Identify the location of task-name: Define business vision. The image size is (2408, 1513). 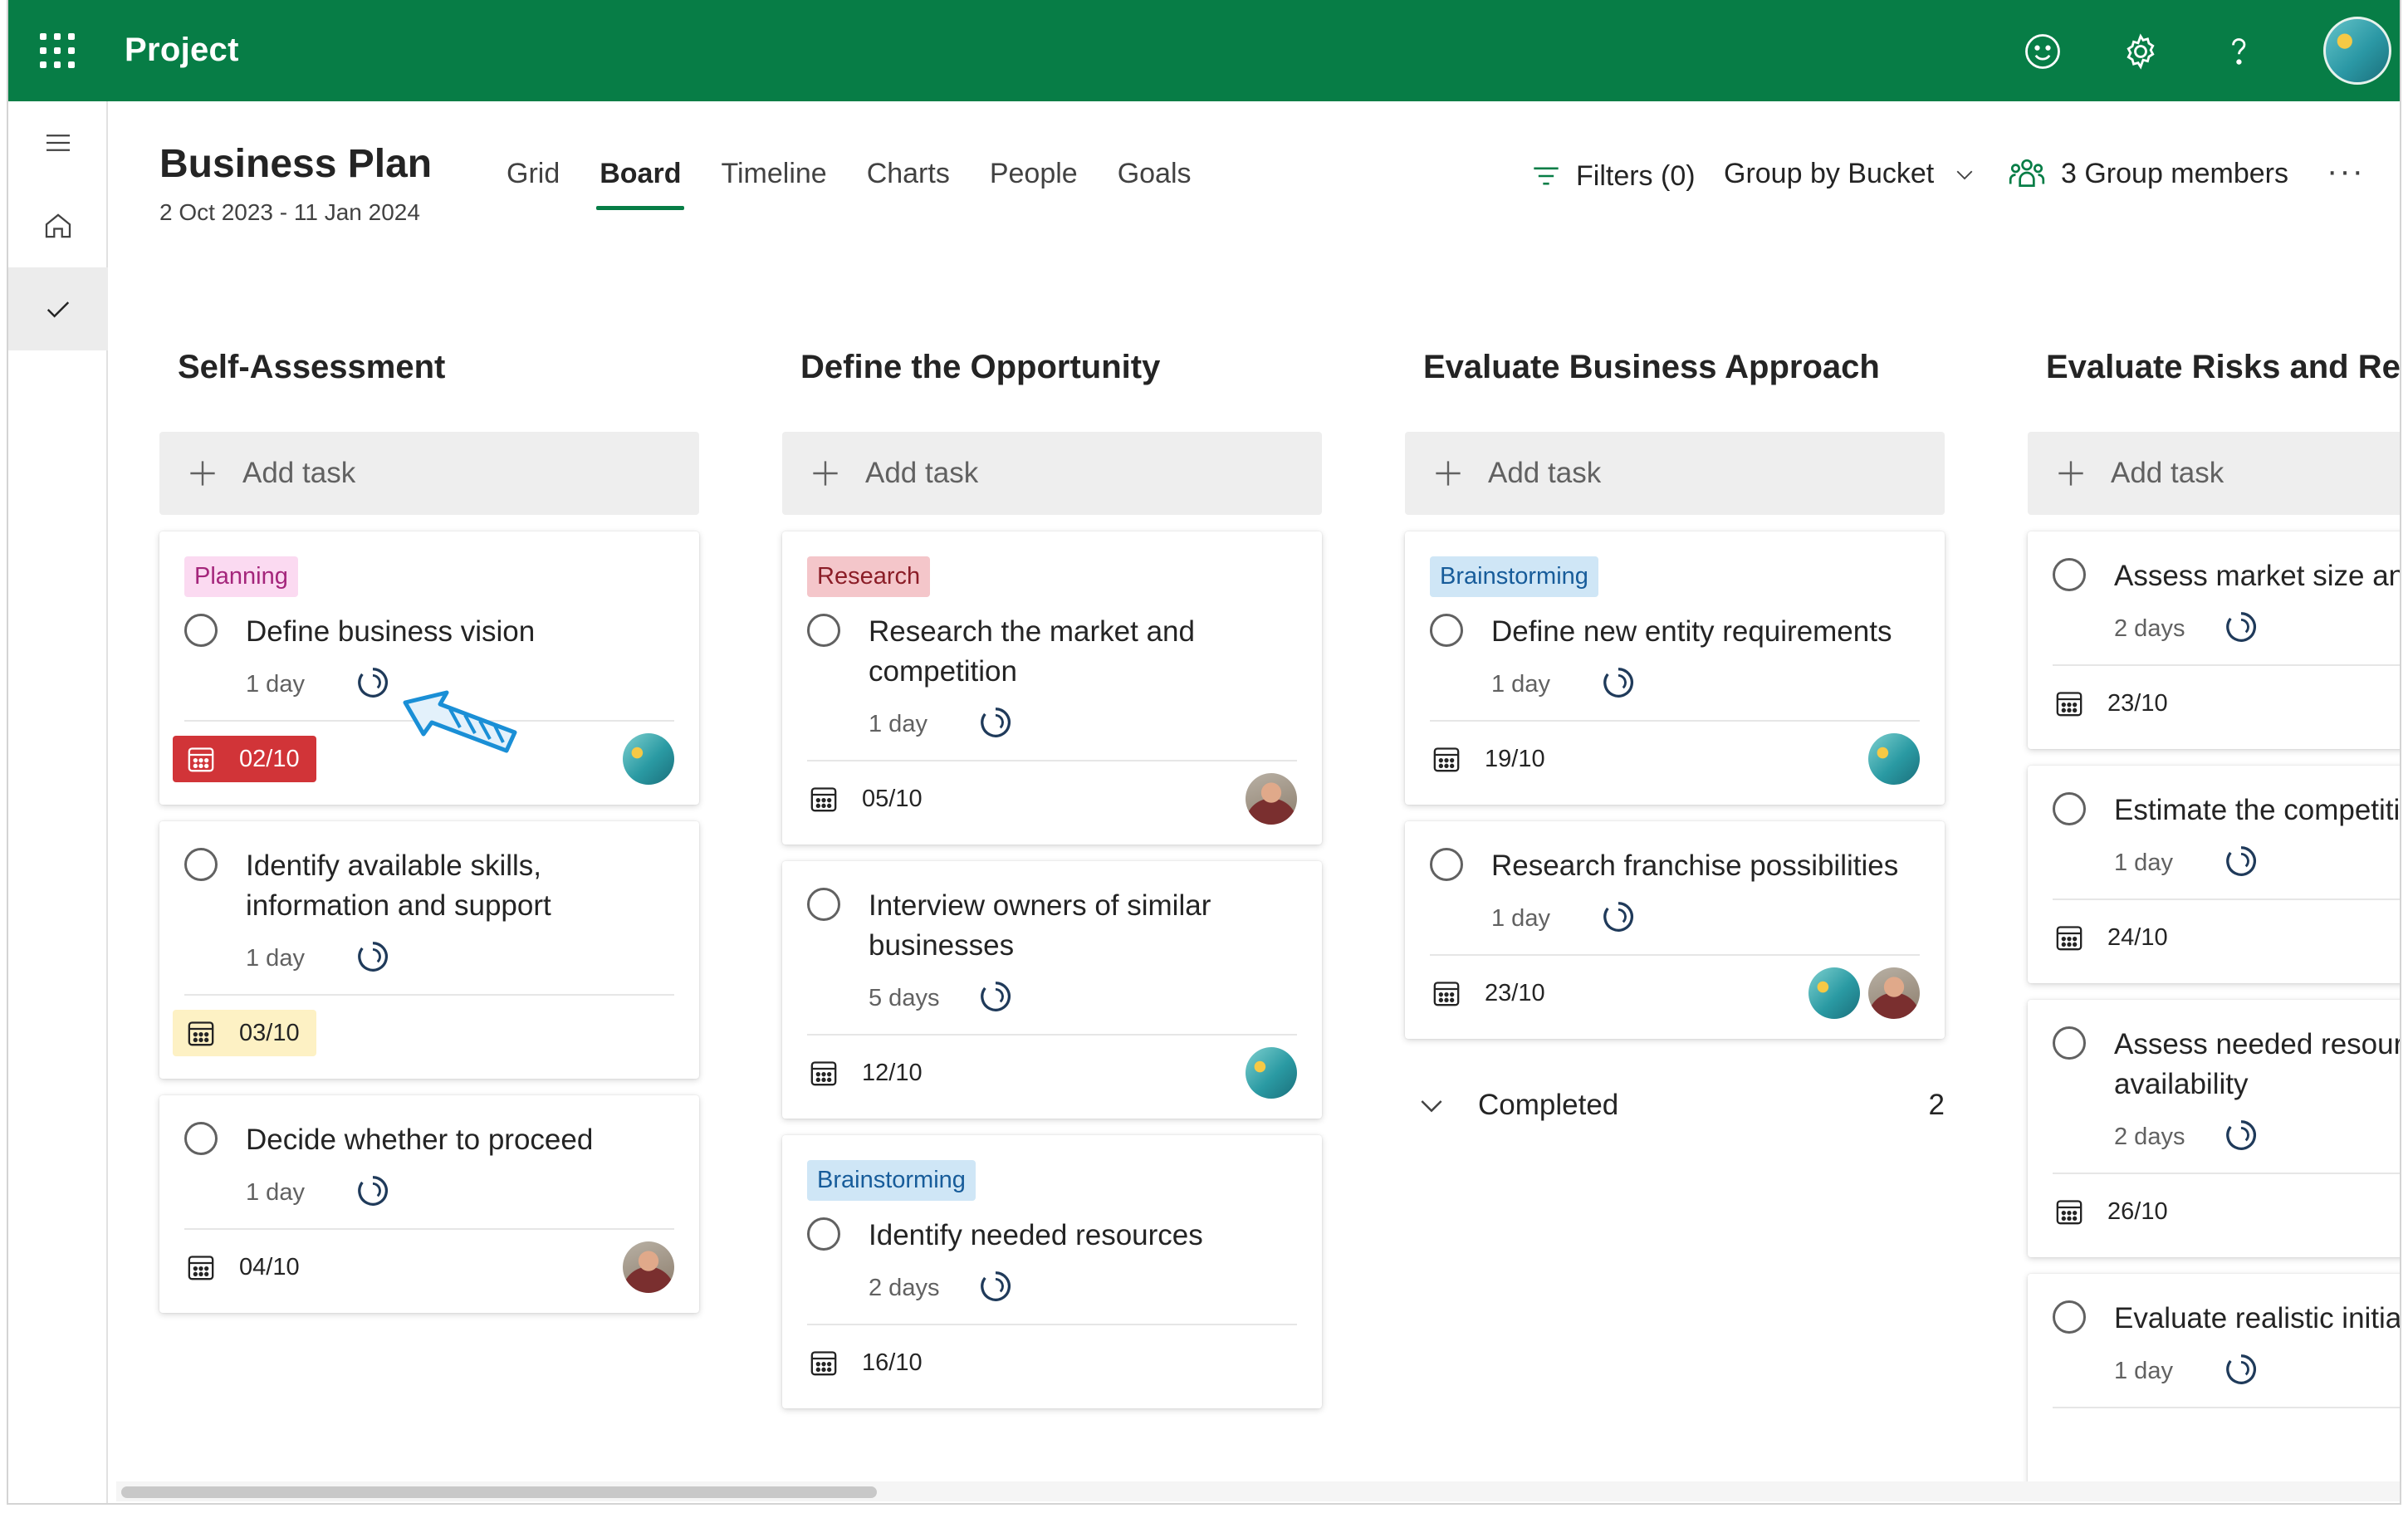
(390, 632).